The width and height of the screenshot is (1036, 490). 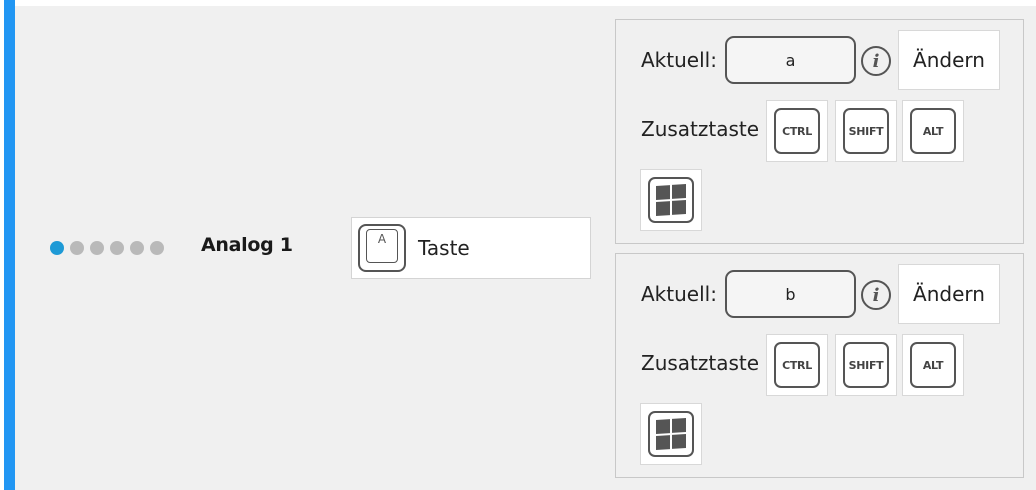 I want to click on mode-label: Taste, so click(x=444, y=248).